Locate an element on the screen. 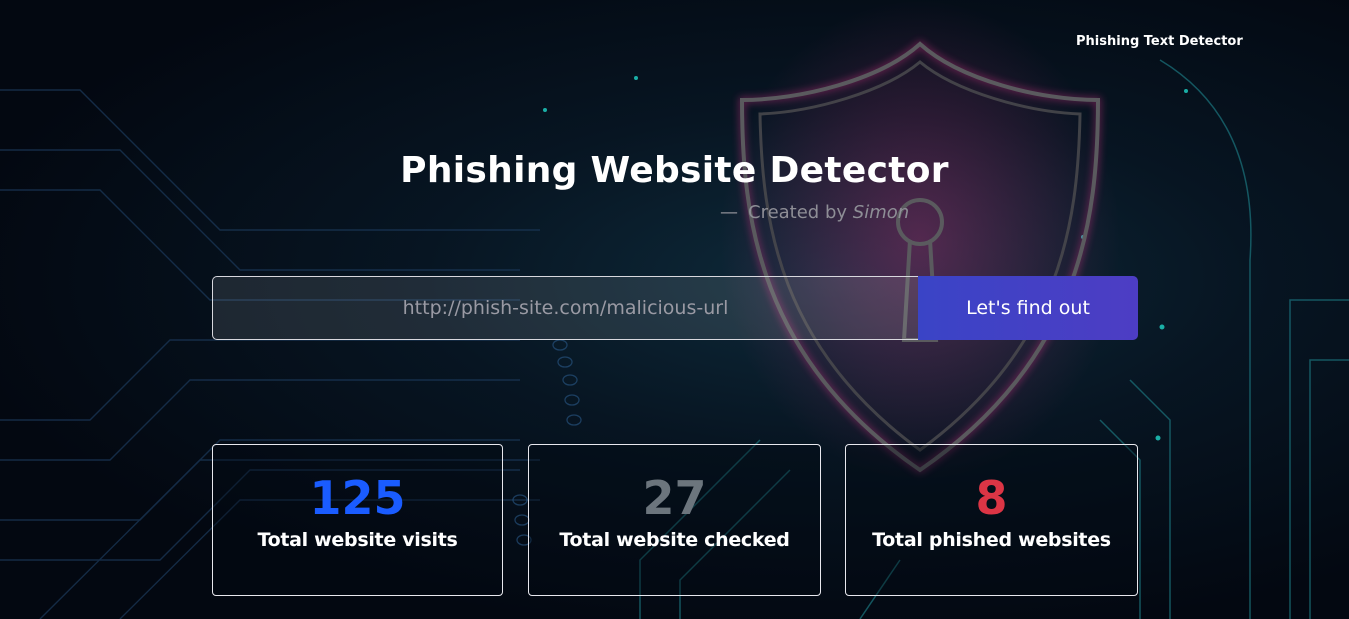  stat-label: Total phished websites is located at coordinates (991, 540).